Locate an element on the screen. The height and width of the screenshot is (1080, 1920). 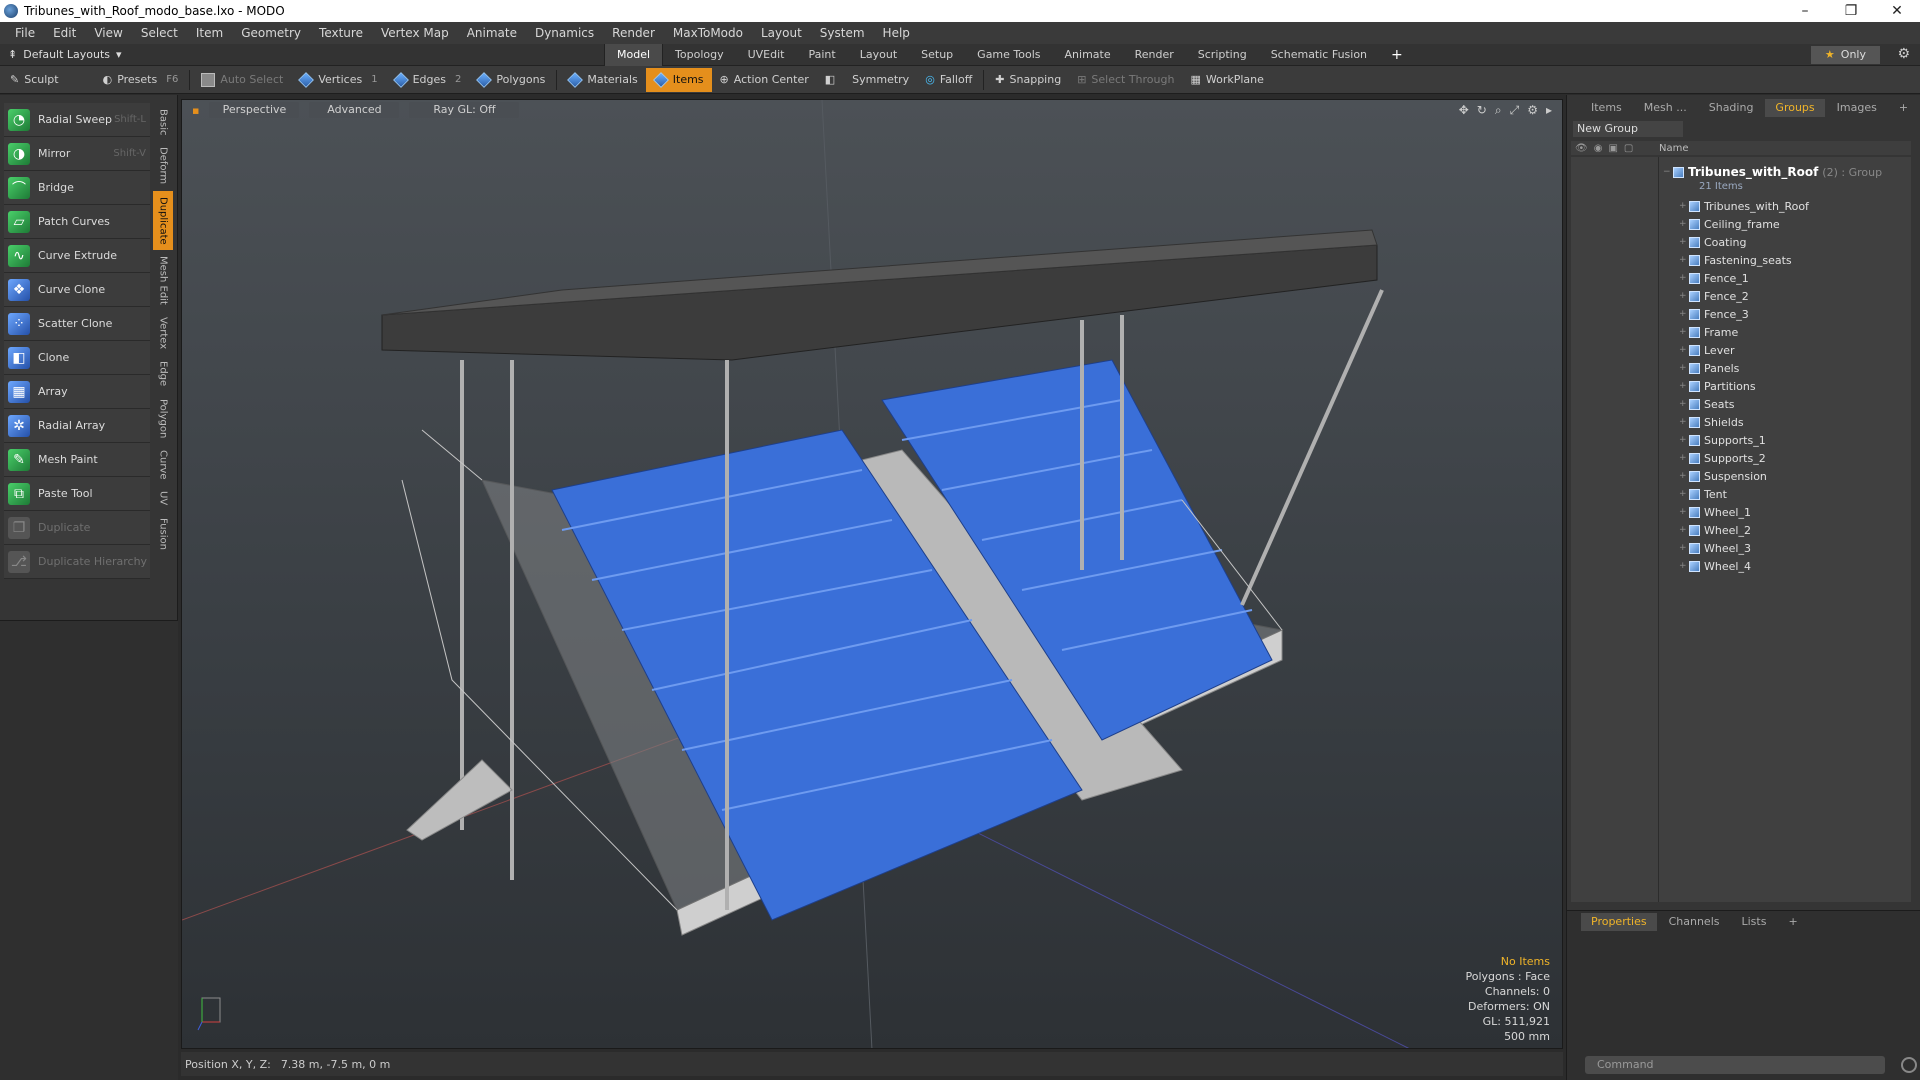
menu-animate: Animate is located at coordinates (492, 33).